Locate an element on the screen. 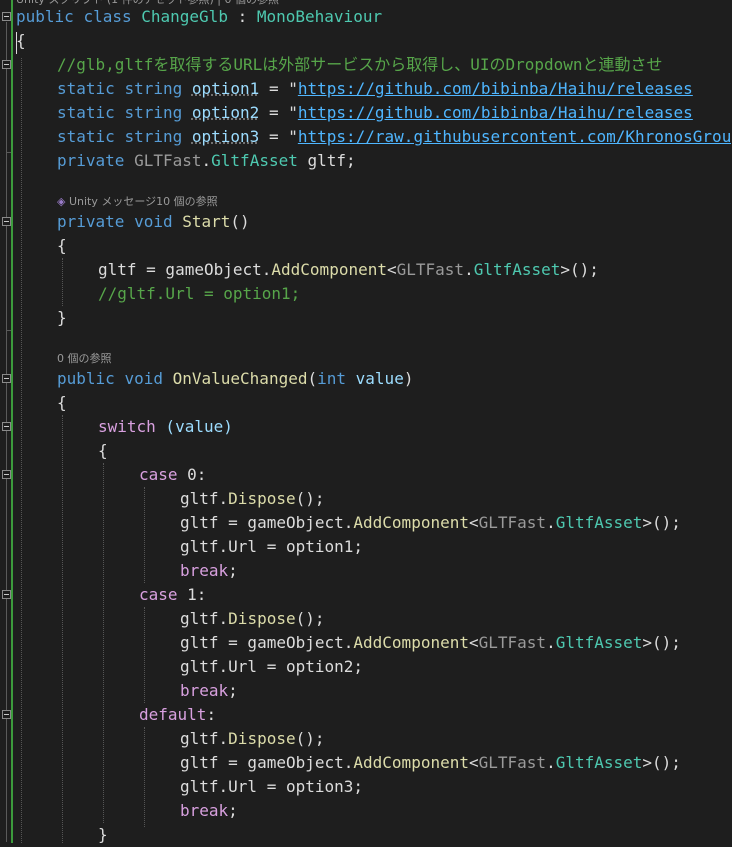 The width and height of the screenshot is (732, 847). codelens-unity-message: ◈ Unity メッセージ10 個の参照 is located at coordinates (137, 202).